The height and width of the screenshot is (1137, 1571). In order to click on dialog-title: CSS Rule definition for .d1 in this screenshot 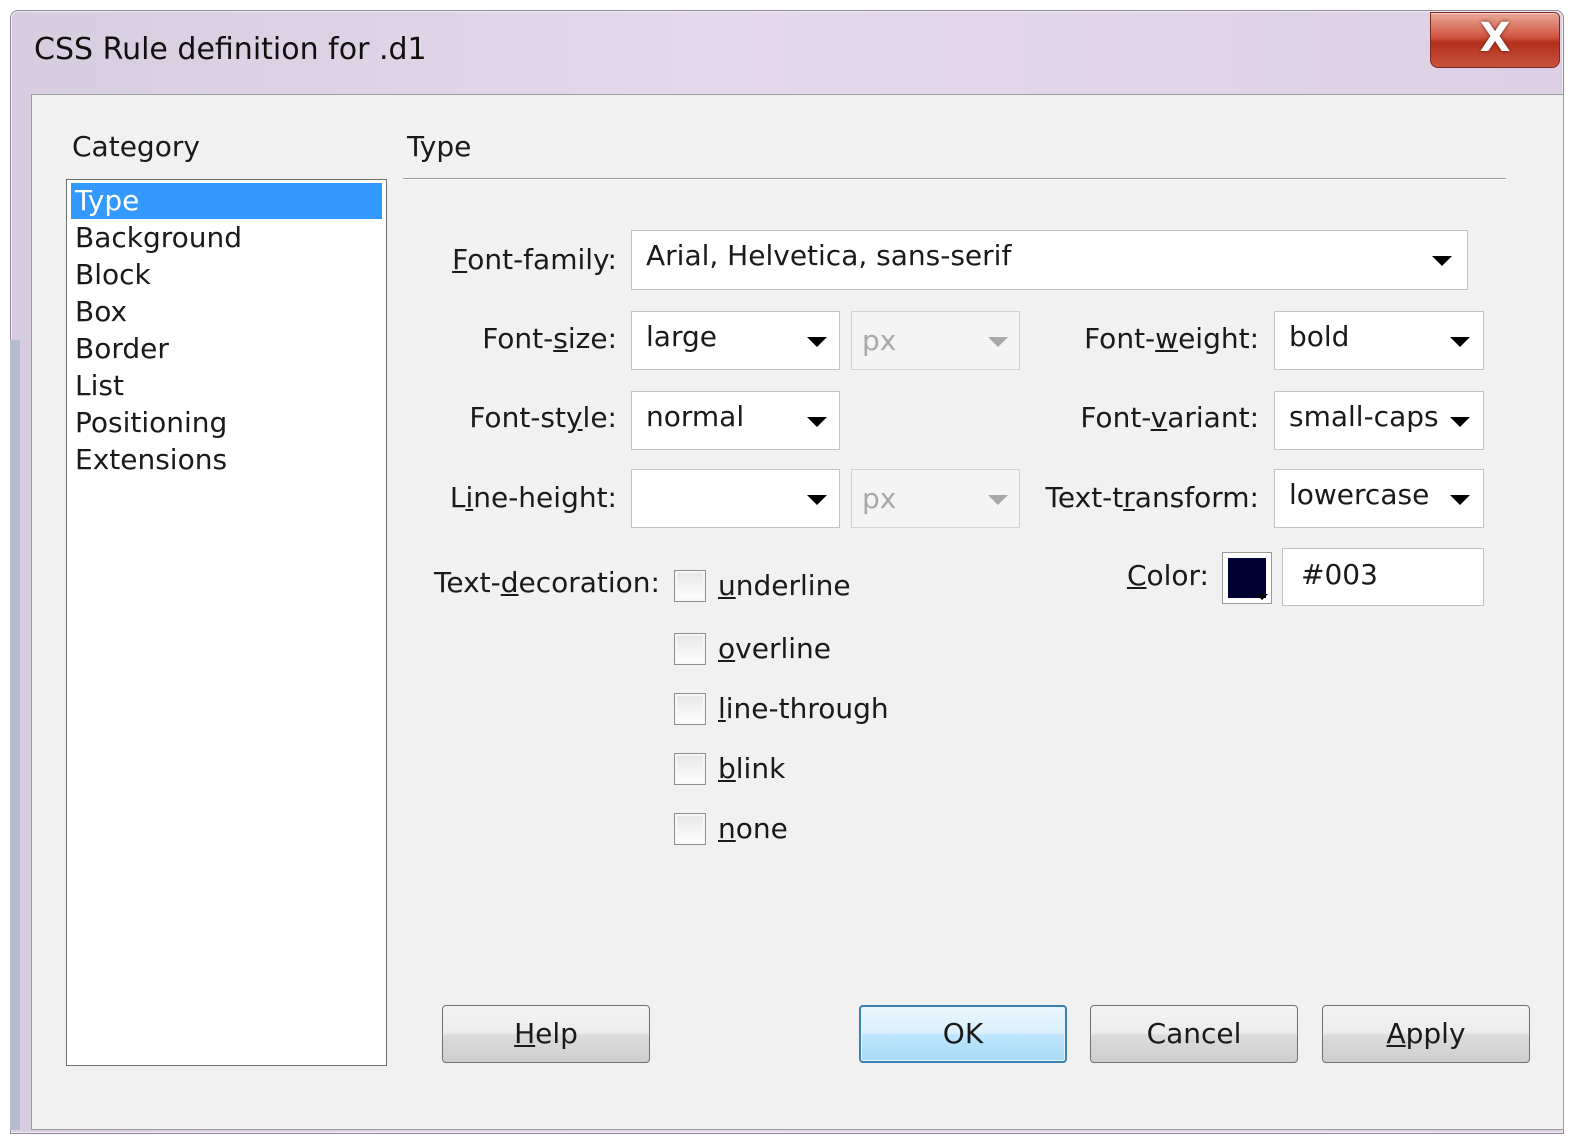, I will do `click(230, 49)`.